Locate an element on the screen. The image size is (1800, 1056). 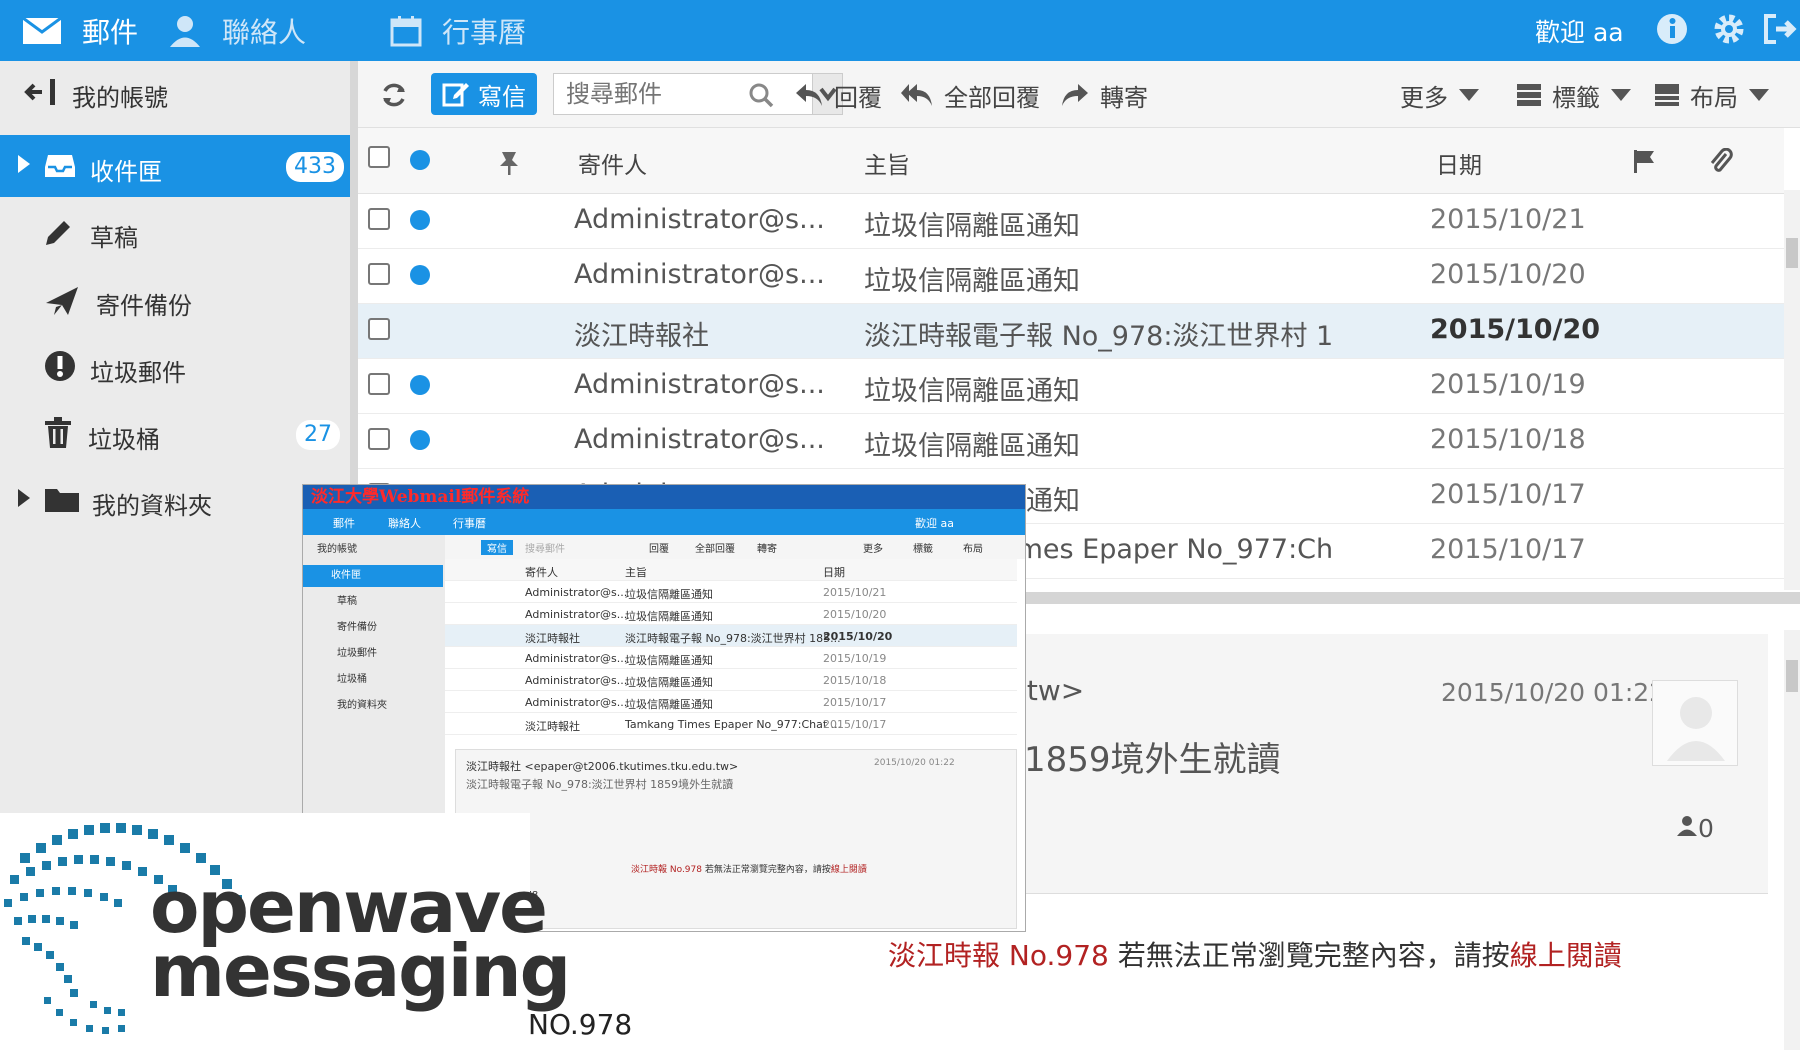
refresh-button is located at coordinates (399, 95).